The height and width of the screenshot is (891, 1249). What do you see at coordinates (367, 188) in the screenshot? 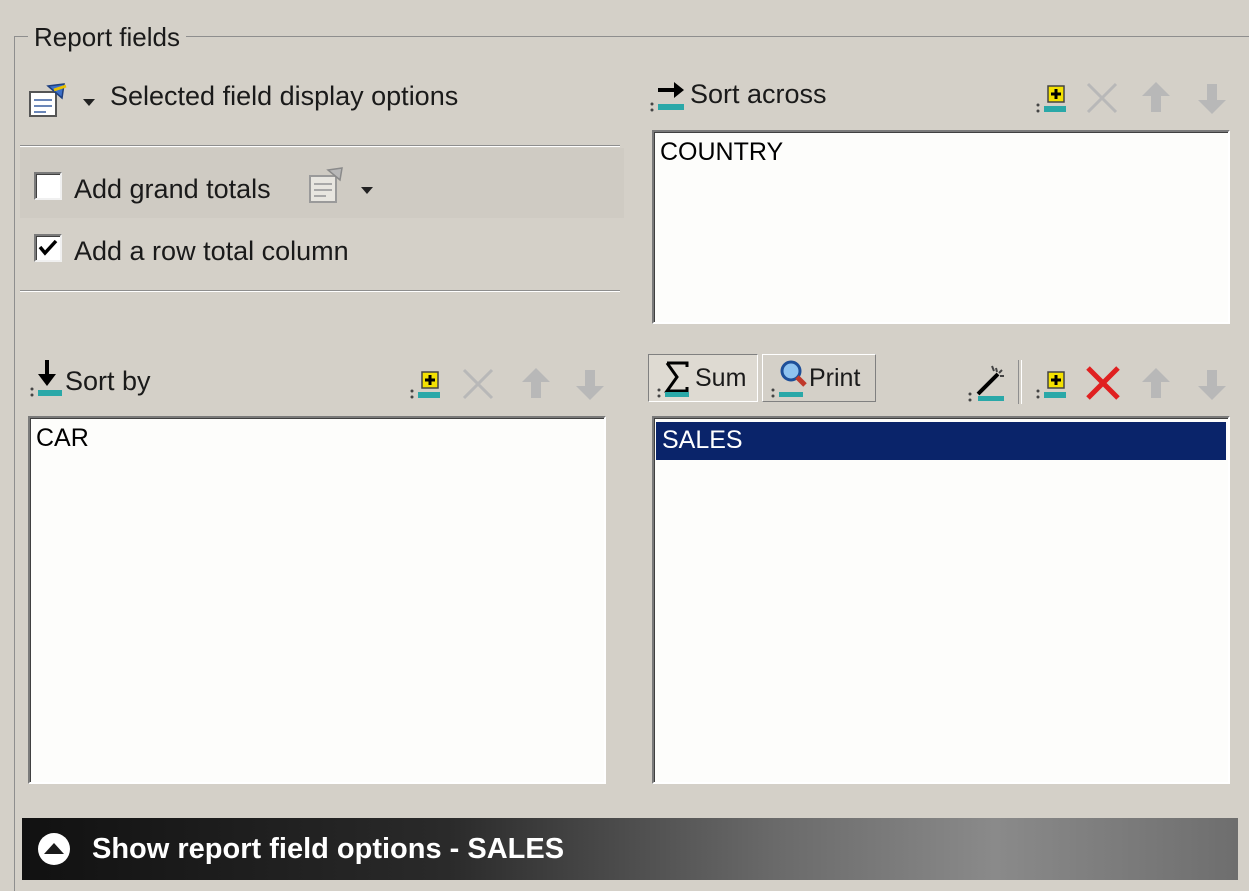
I see `grand-totals-dropdown-icon` at bounding box center [367, 188].